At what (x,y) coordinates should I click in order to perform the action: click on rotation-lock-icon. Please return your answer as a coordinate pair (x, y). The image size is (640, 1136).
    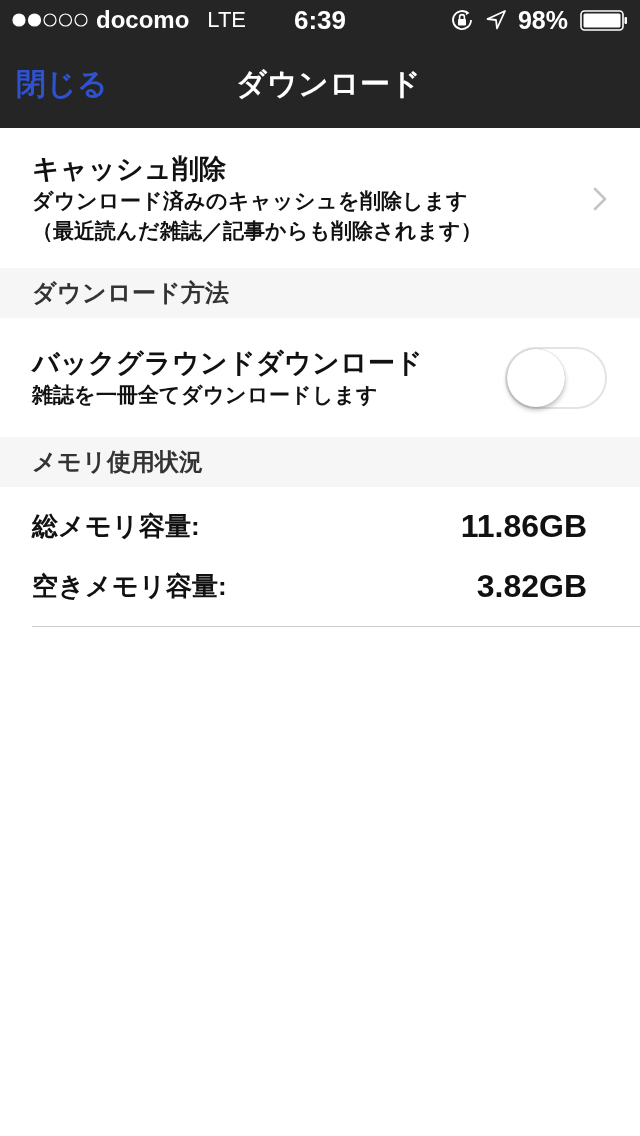
    Looking at the image, I should click on (461, 20).